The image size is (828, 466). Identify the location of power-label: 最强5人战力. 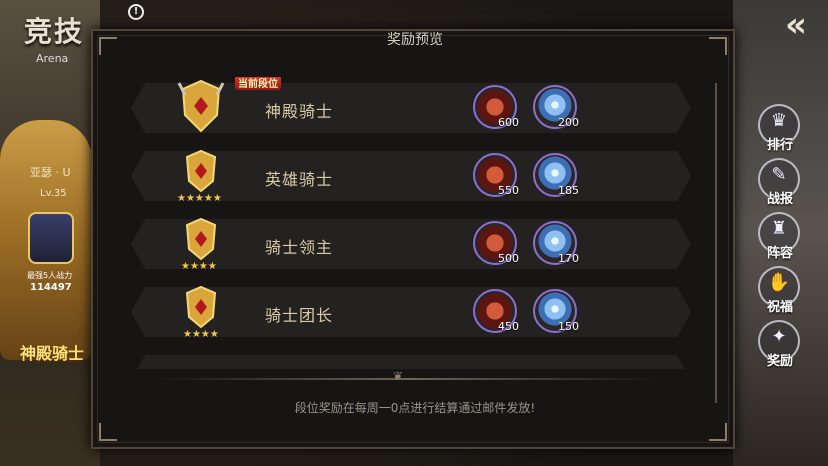
(50, 275).